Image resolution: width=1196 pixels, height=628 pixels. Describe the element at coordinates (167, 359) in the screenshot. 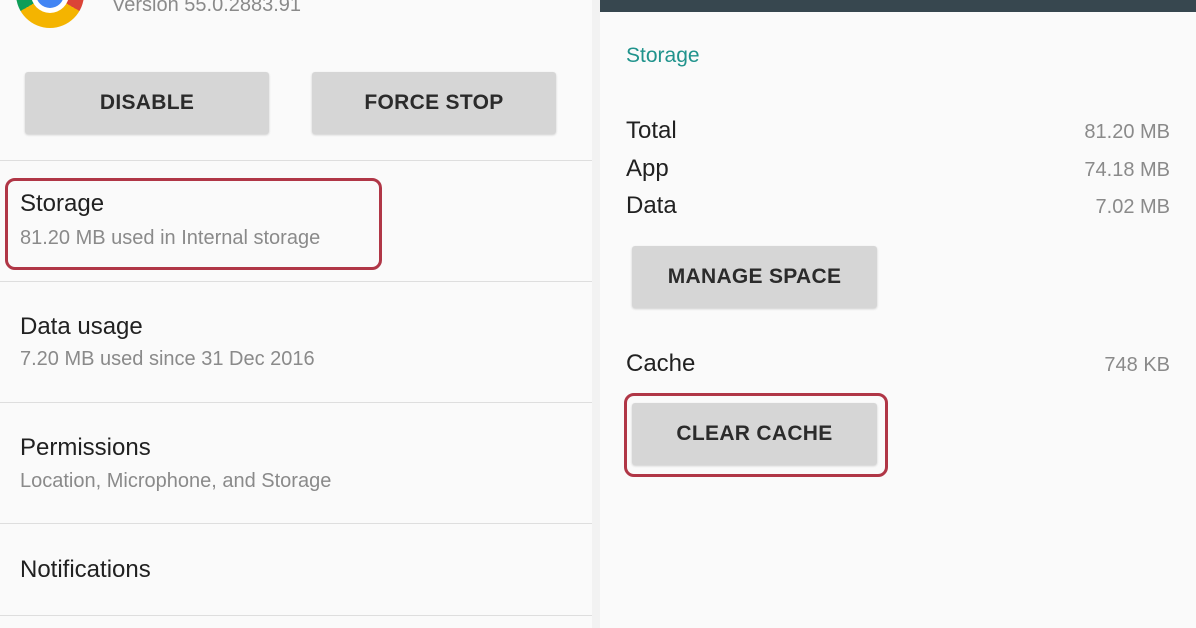

I see `settings-item-subtitle: 7.20 MB used since 31 Dec 2016` at that location.